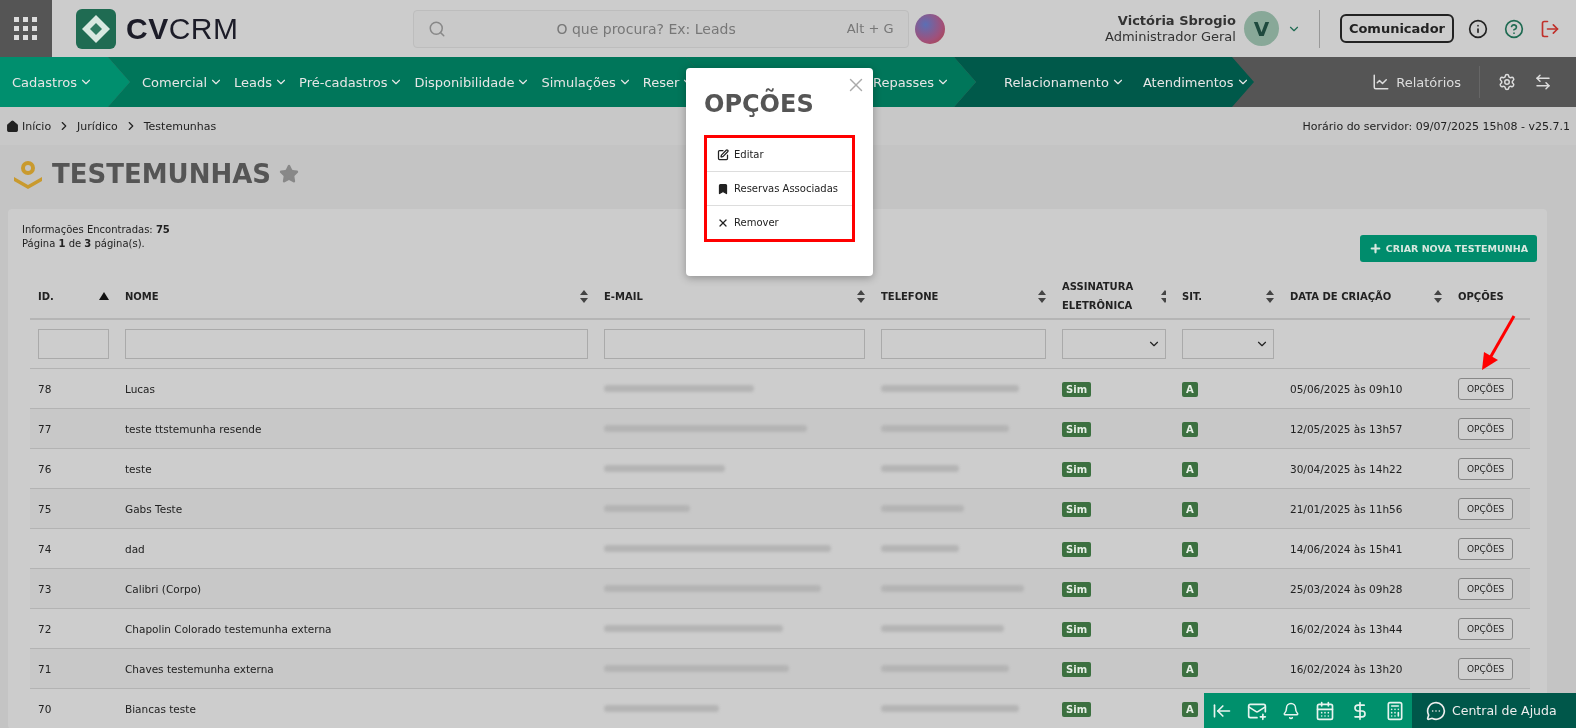 This screenshot has height=728, width=1576. I want to click on search-placeholder: O que procura? Ex: Leads, so click(646, 28).